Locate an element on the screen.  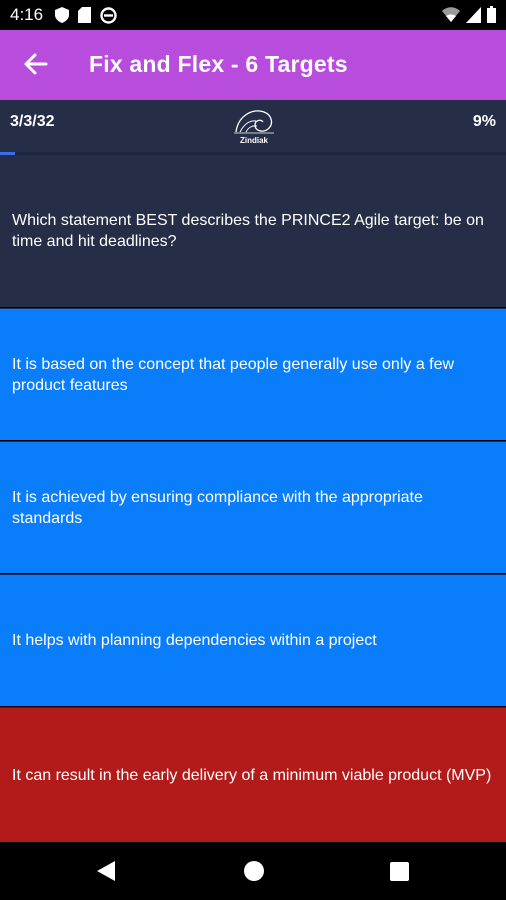
status-bar: 4:16 is located at coordinates (253, 15).